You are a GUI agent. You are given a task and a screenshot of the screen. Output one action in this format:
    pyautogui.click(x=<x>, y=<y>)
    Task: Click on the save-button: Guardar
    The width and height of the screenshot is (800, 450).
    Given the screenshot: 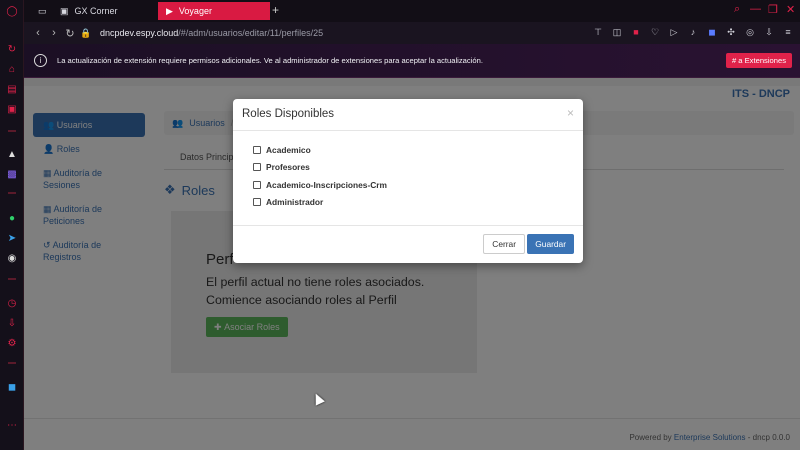 What is the action you would take?
    pyautogui.click(x=550, y=244)
    